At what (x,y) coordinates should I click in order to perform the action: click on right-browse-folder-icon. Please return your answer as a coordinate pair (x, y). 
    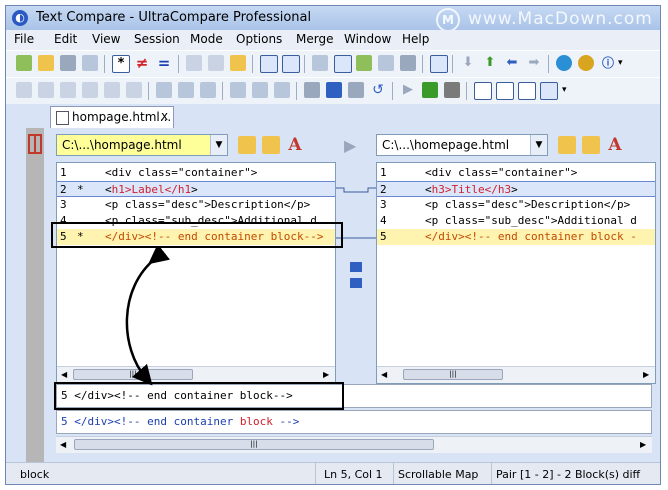
    Looking at the image, I should click on (591, 145).